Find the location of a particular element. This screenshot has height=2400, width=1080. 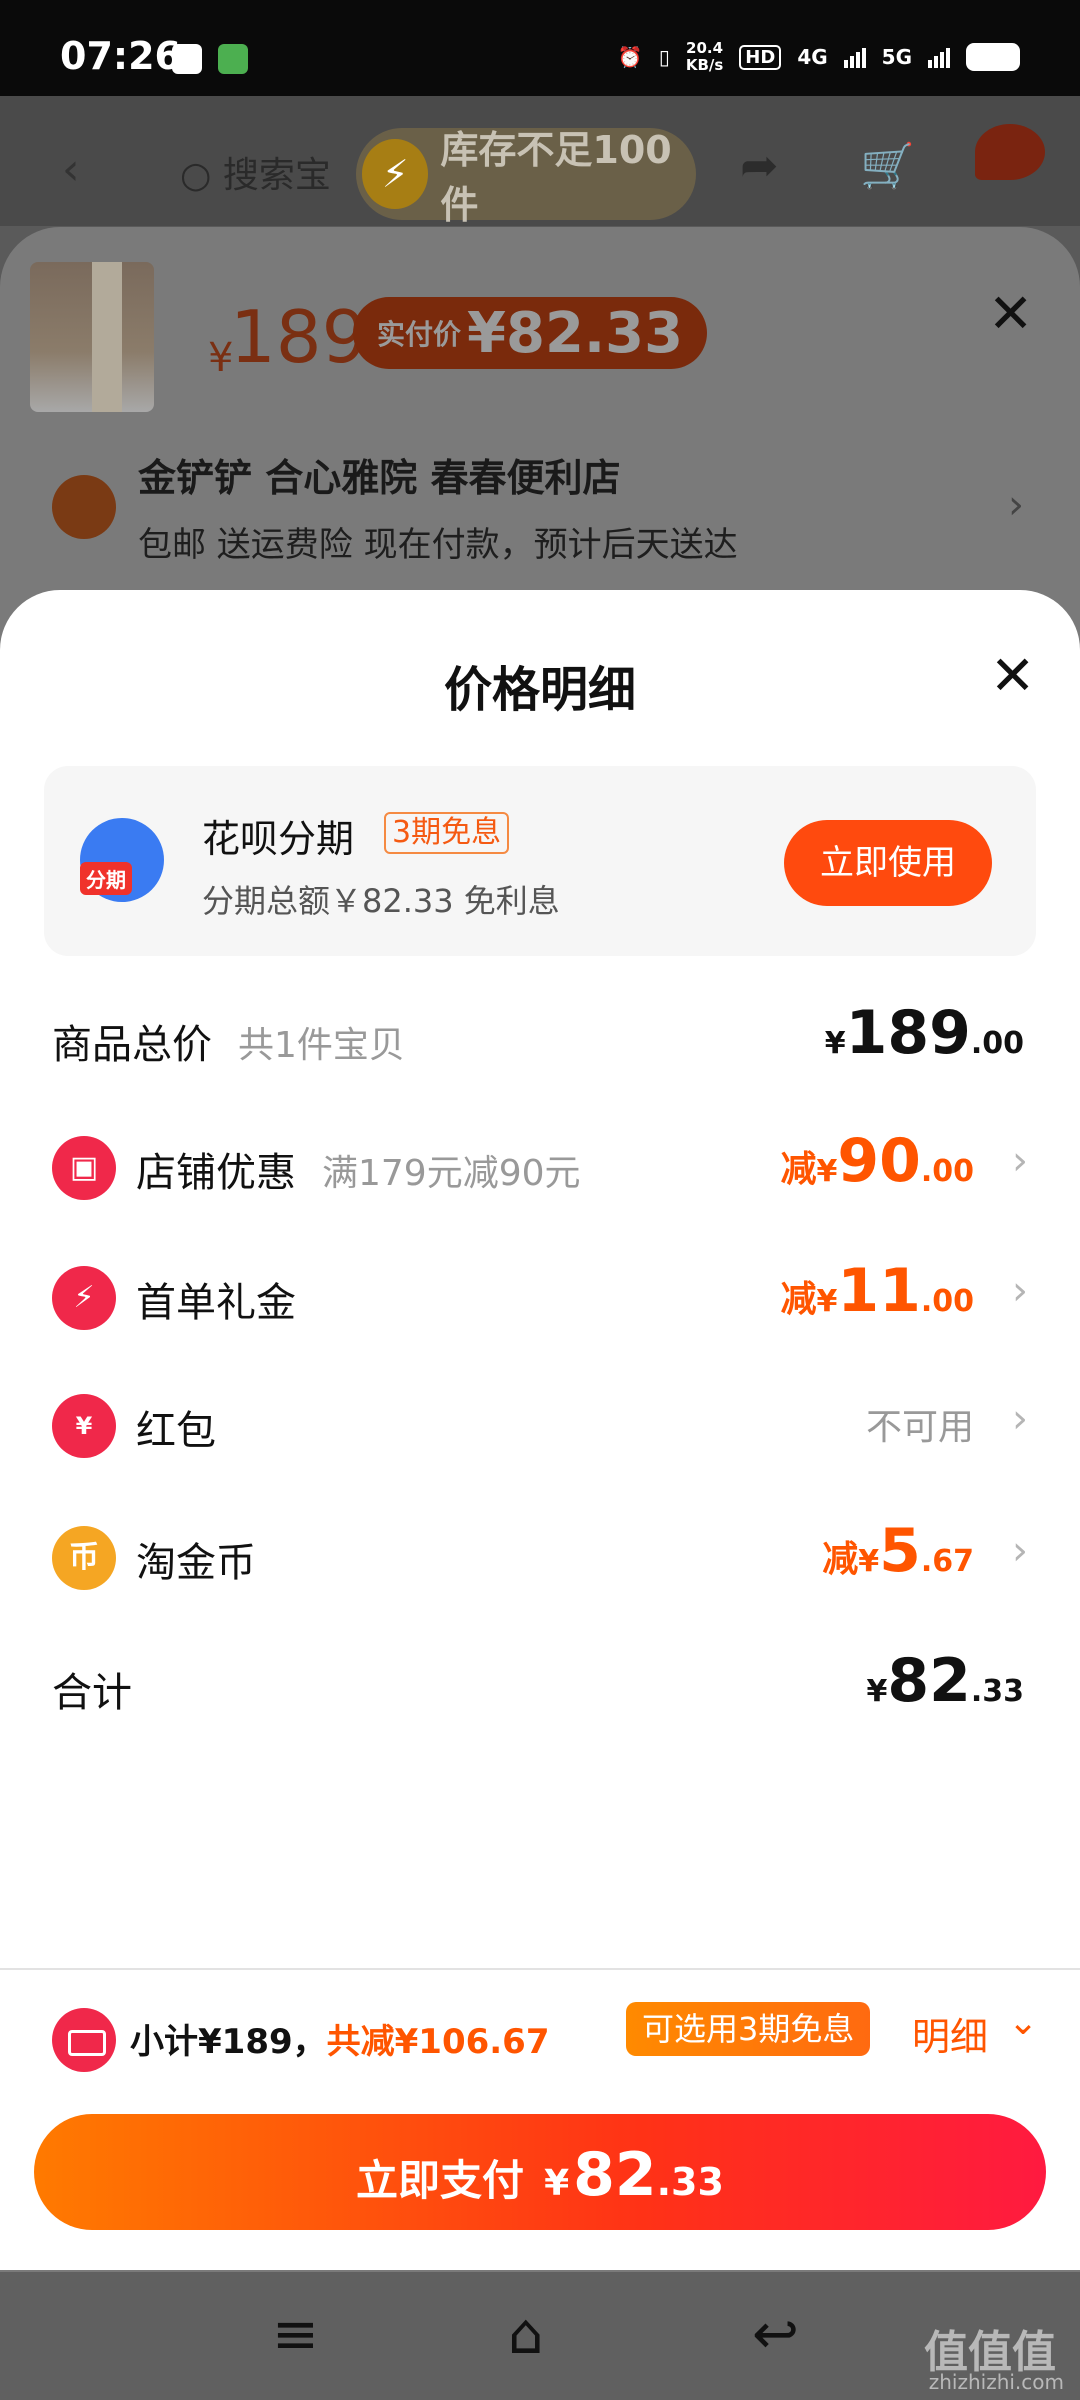

red-packet-row: ¥ 红包 不可用 › is located at coordinates (540, 1424).